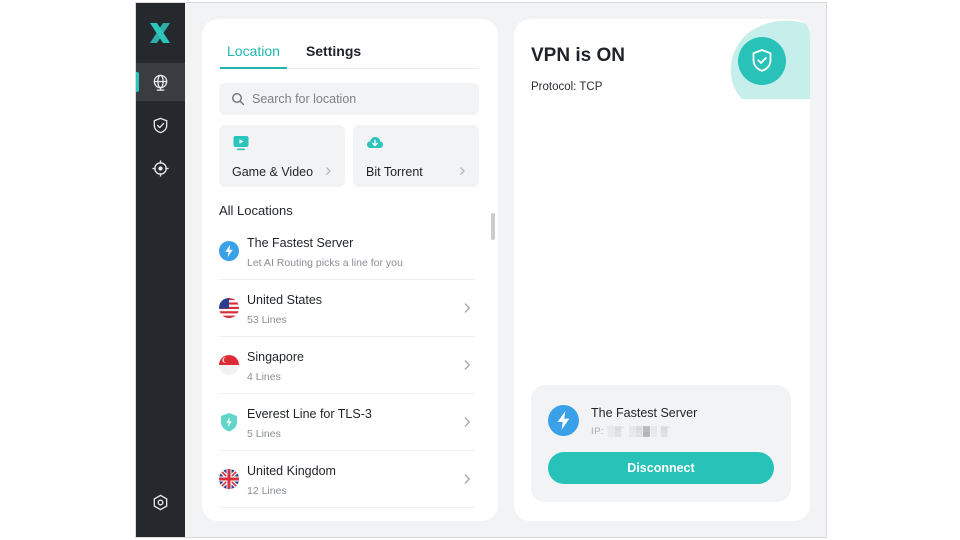 The height and width of the screenshot is (540, 960). I want to click on shield-on-icon, so click(770, 59).